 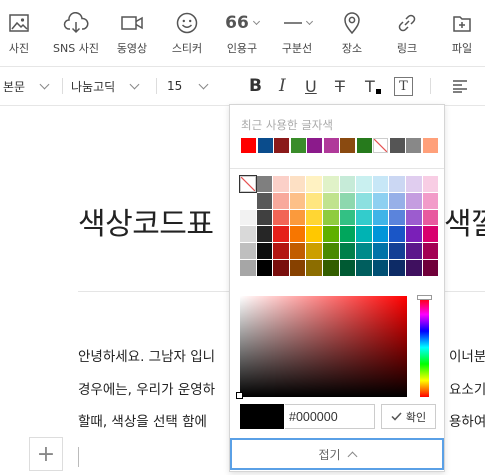 I want to click on add-component-button: +, so click(x=46, y=454).